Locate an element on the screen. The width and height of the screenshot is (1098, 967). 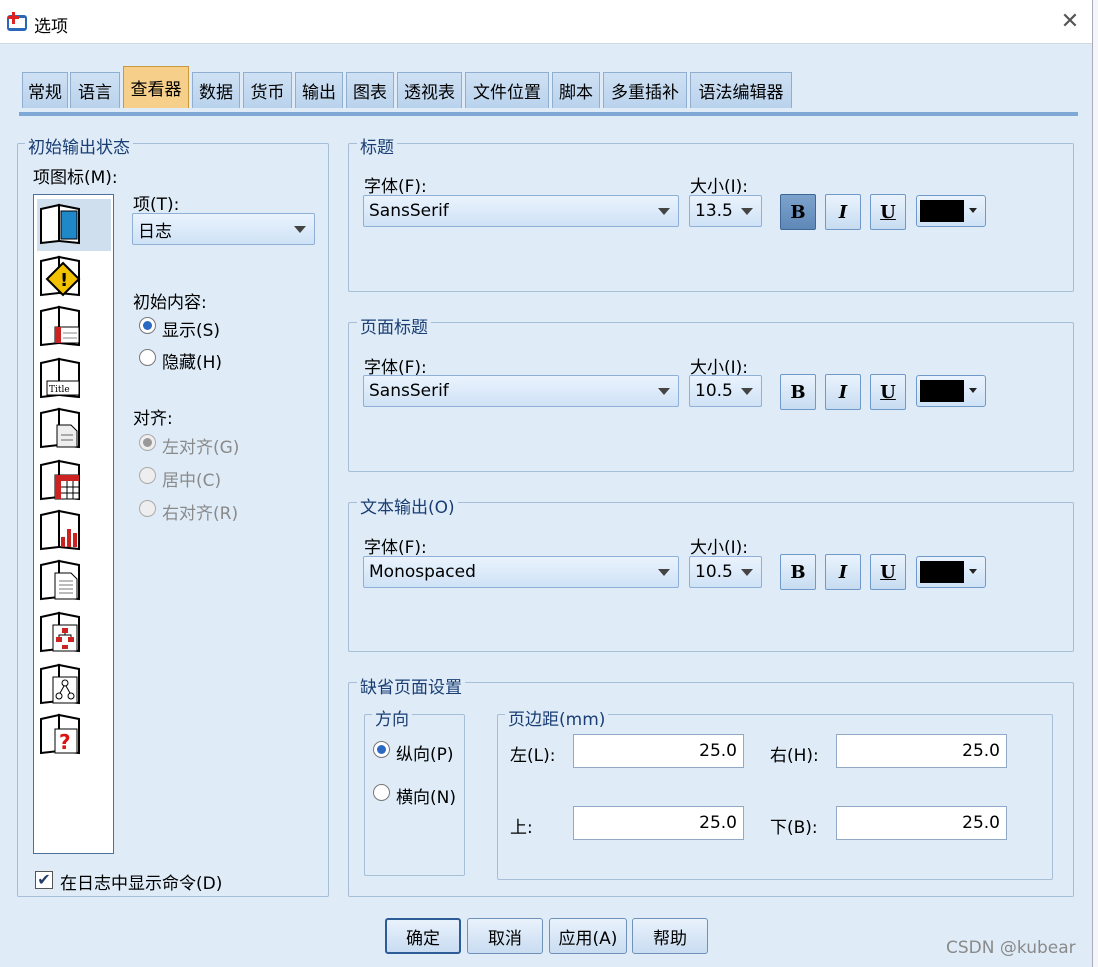
tab-scripts: 脚本 is located at coordinates (576, 90).